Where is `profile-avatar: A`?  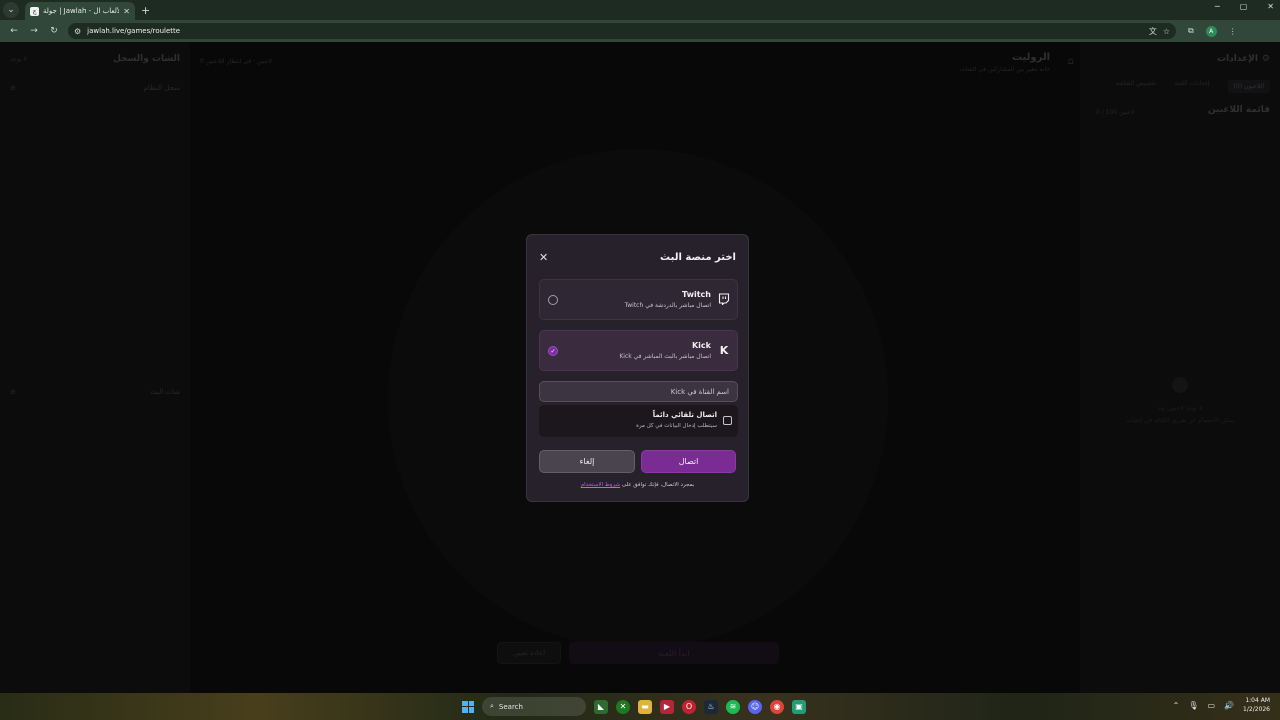 profile-avatar: A is located at coordinates (1211, 31).